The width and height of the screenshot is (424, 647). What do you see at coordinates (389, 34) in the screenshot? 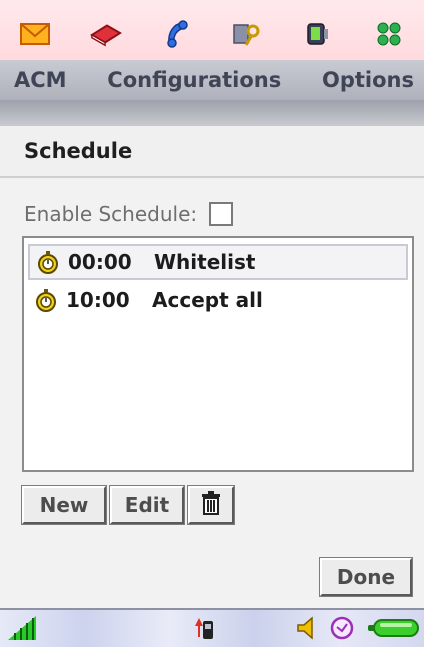
I see `apps-grid-icon` at bounding box center [389, 34].